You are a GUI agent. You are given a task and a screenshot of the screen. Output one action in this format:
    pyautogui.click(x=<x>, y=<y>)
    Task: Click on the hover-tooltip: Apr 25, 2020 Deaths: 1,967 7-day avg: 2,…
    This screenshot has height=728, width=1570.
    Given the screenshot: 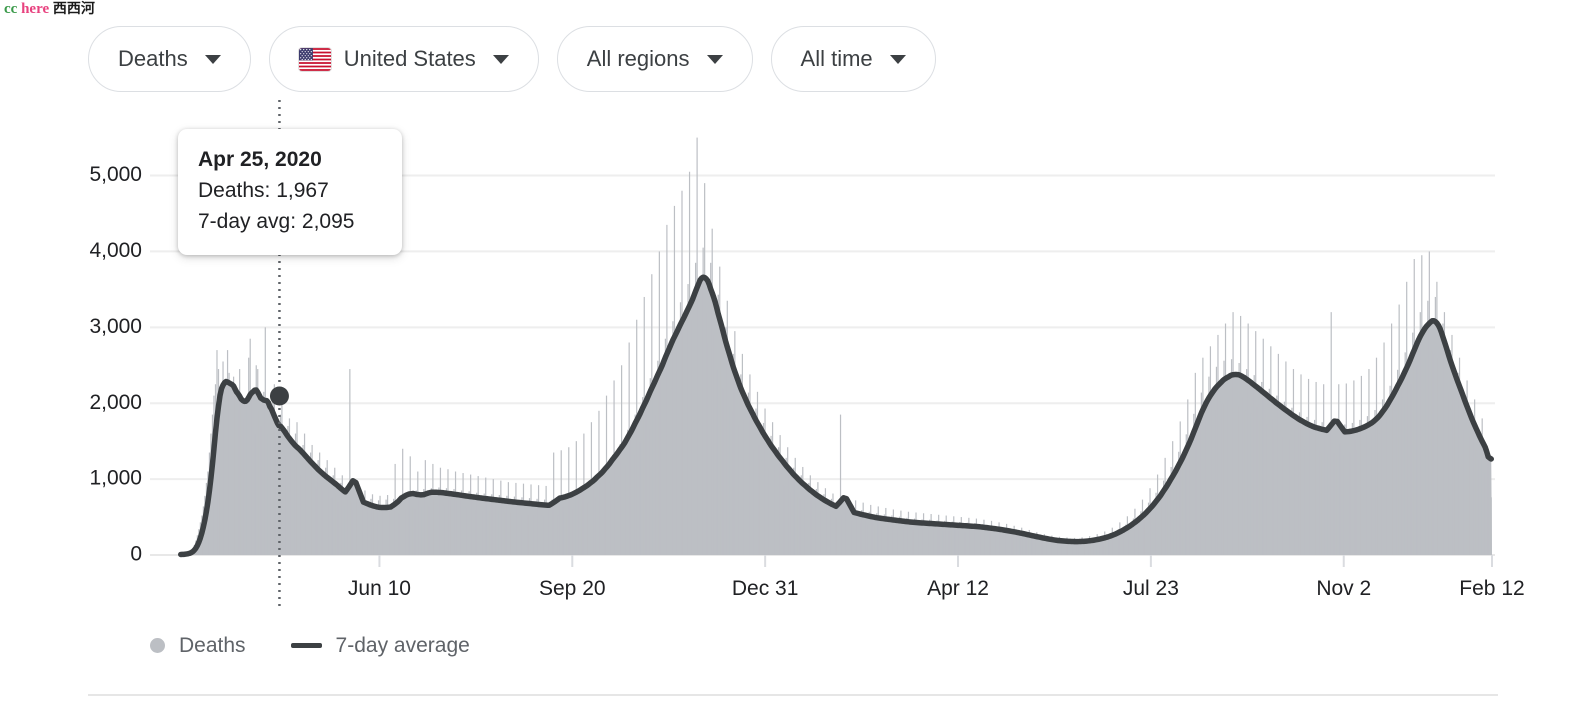 What is the action you would take?
    pyautogui.click(x=290, y=192)
    